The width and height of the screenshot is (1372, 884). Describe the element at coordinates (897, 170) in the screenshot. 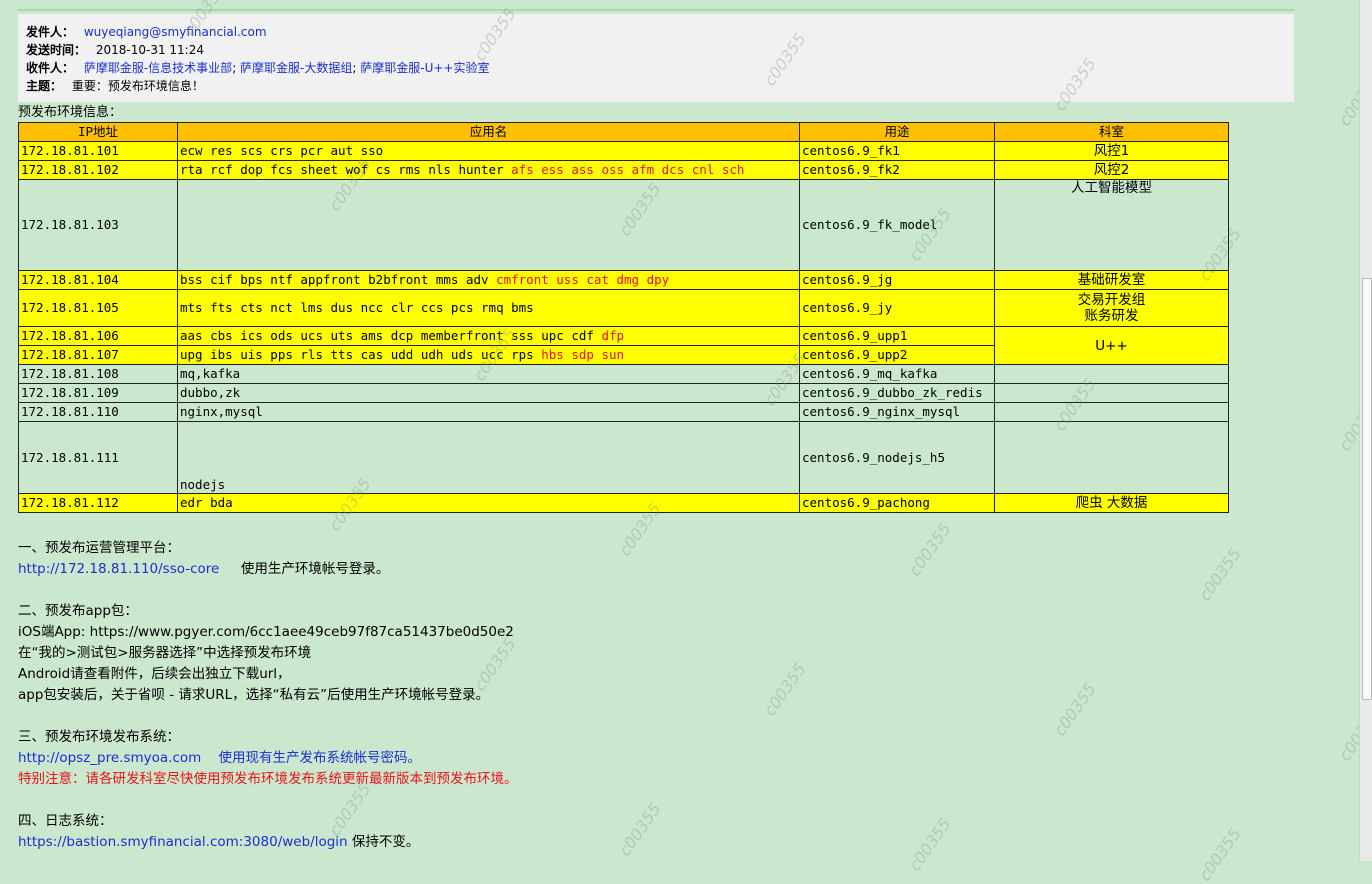

I see `use-cell: centos6.9_fk2` at that location.